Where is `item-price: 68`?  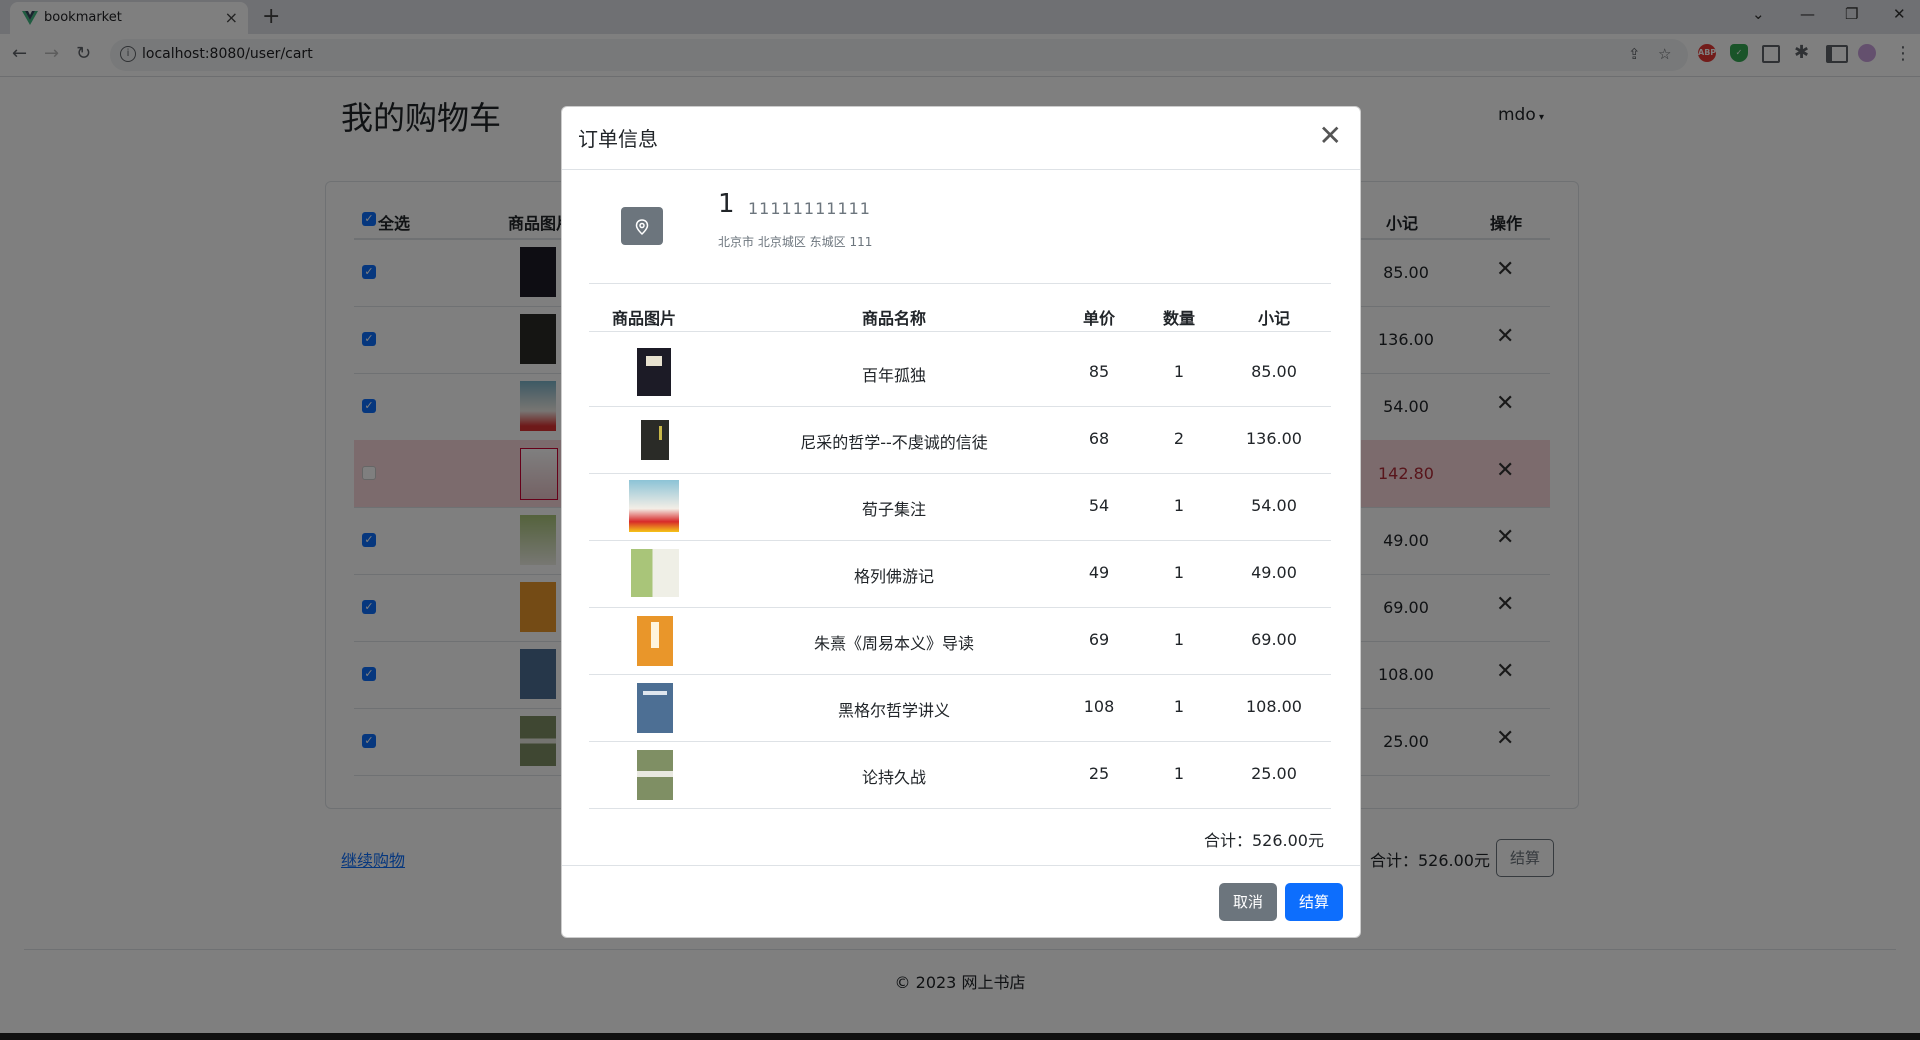 item-price: 68 is located at coordinates (1099, 438).